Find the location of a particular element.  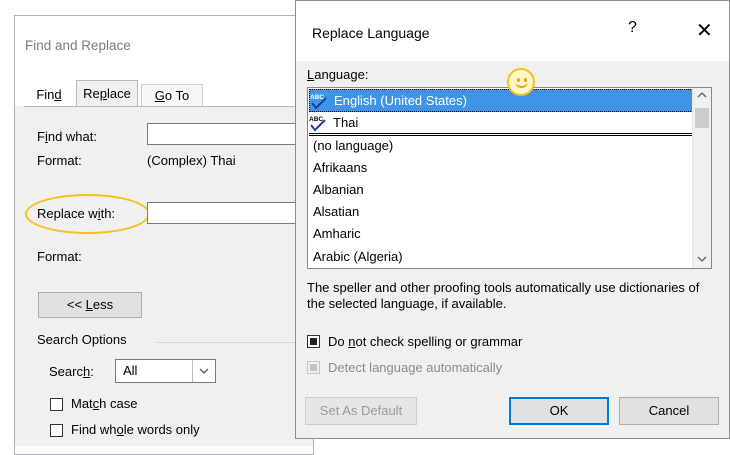

language-list-scrollbar is located at coordinates (701, 178).